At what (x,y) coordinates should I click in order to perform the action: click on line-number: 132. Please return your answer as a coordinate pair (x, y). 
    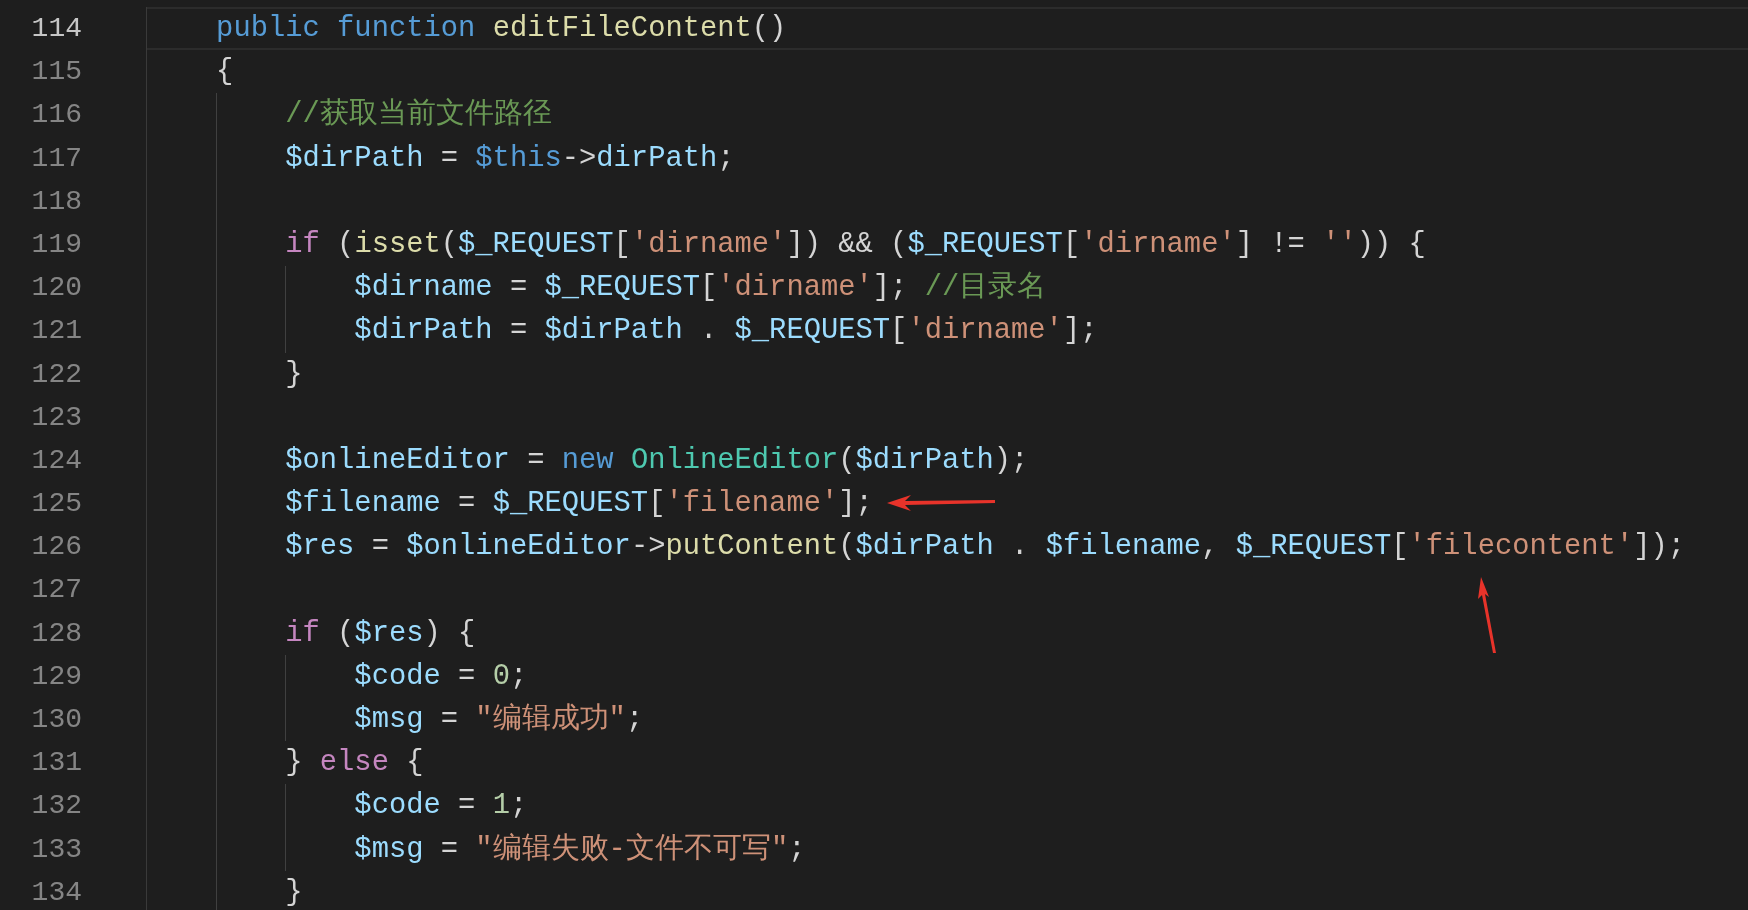
    Looking at the image, I should click on (73, 806).